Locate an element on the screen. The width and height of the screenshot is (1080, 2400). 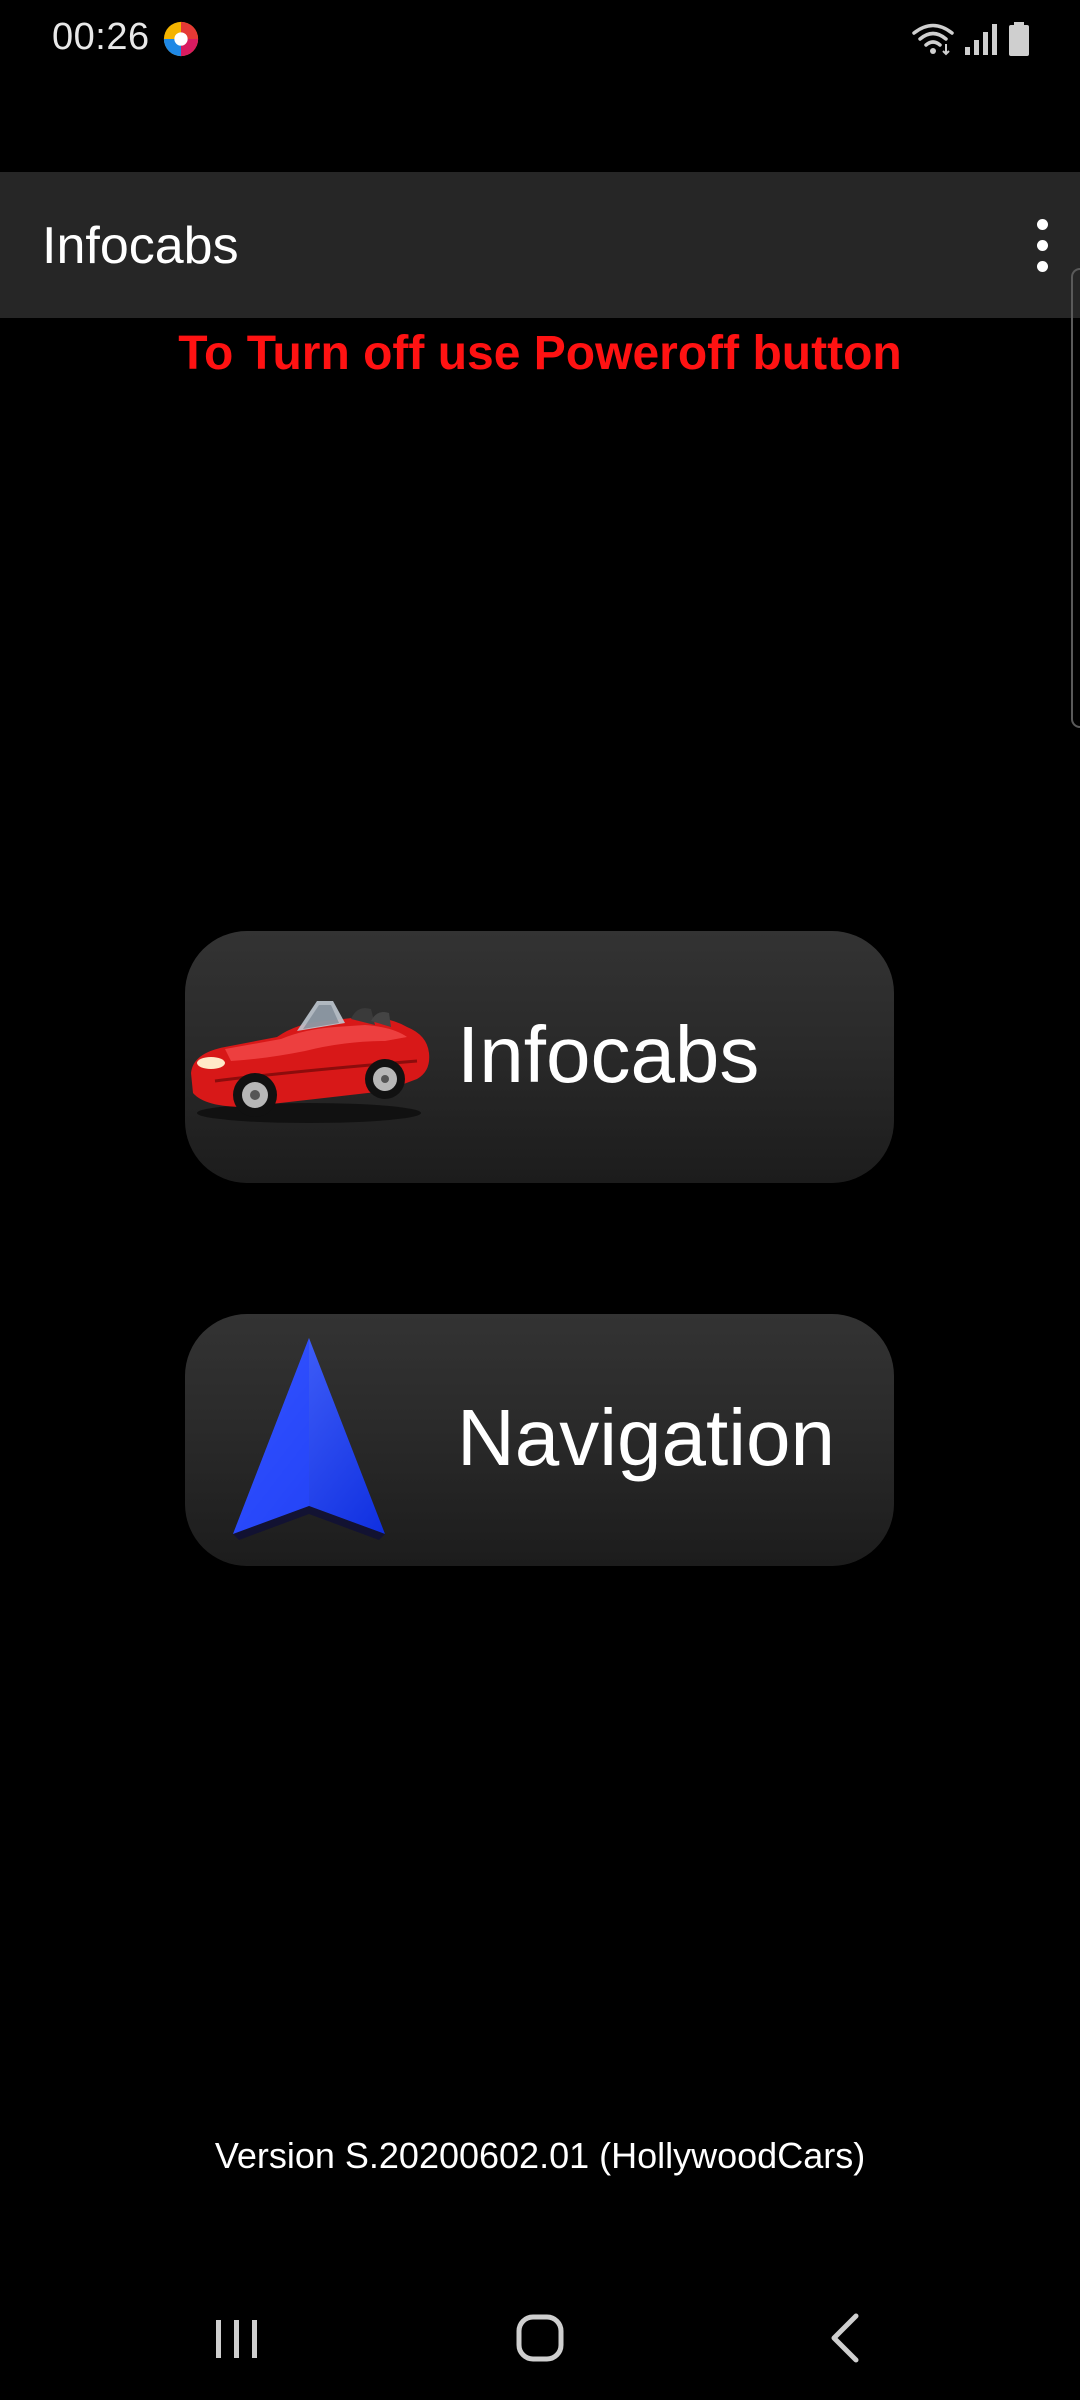
status-icons is located at coordinates (971, 39).